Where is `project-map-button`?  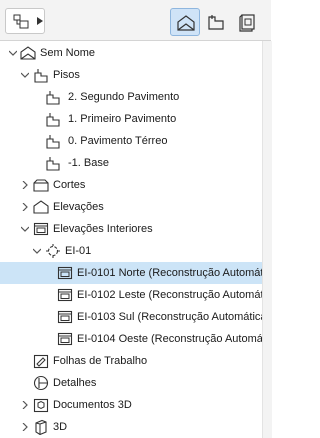 project-map-button is located at coordinates (185, 22).